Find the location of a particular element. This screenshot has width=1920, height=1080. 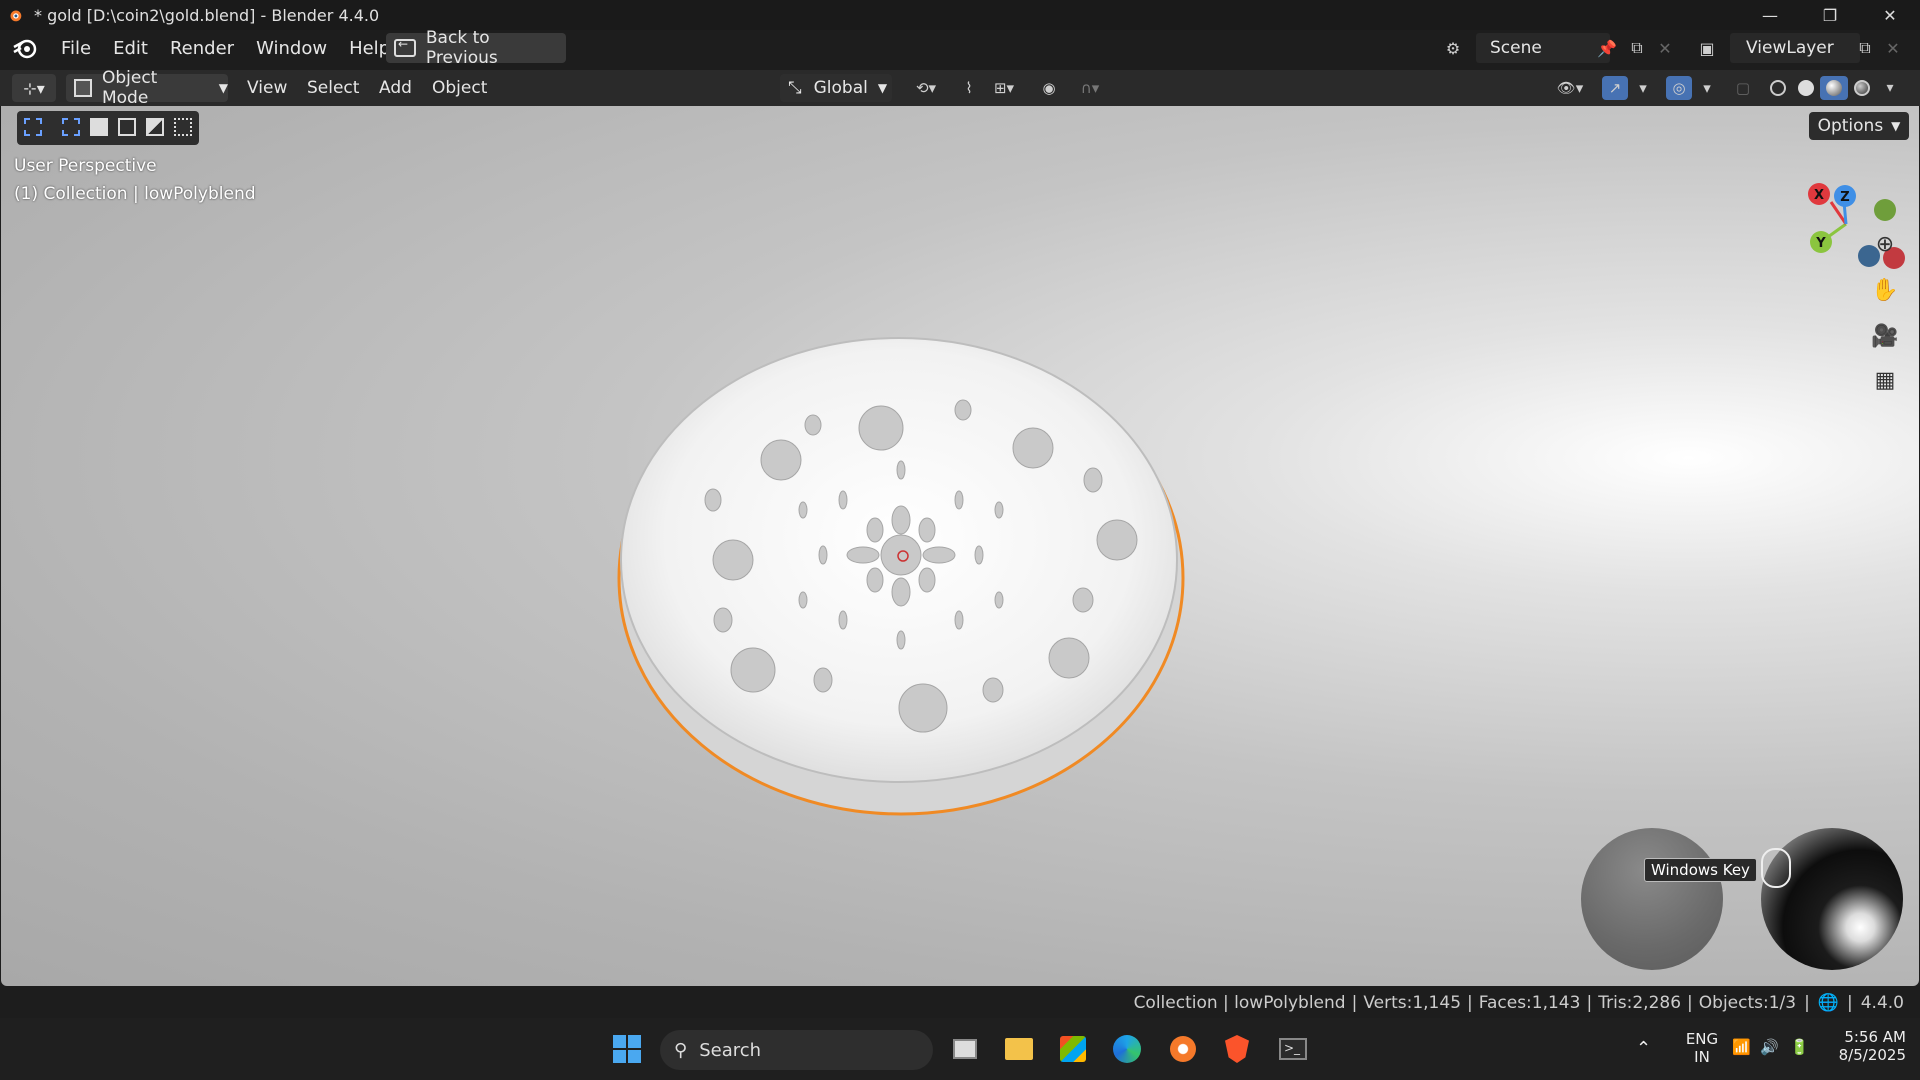

zoom-icon: ⊕ is located at coordinates (1885, 244).